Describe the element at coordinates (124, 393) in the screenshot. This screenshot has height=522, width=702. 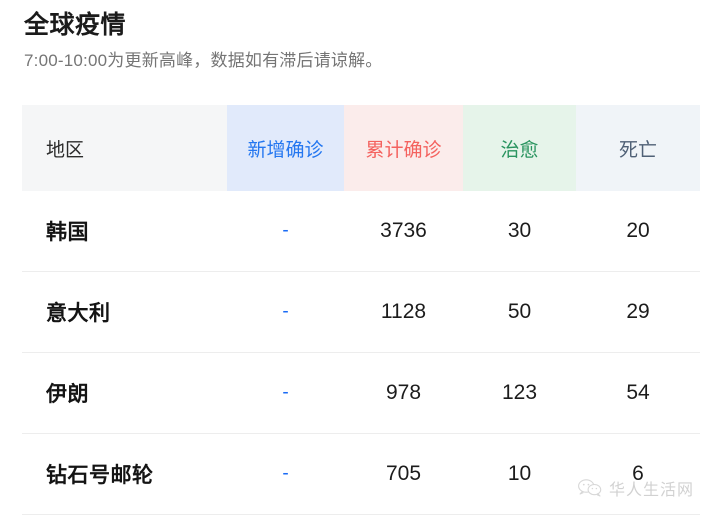
I see `cell-region: 伊朗` at that location.